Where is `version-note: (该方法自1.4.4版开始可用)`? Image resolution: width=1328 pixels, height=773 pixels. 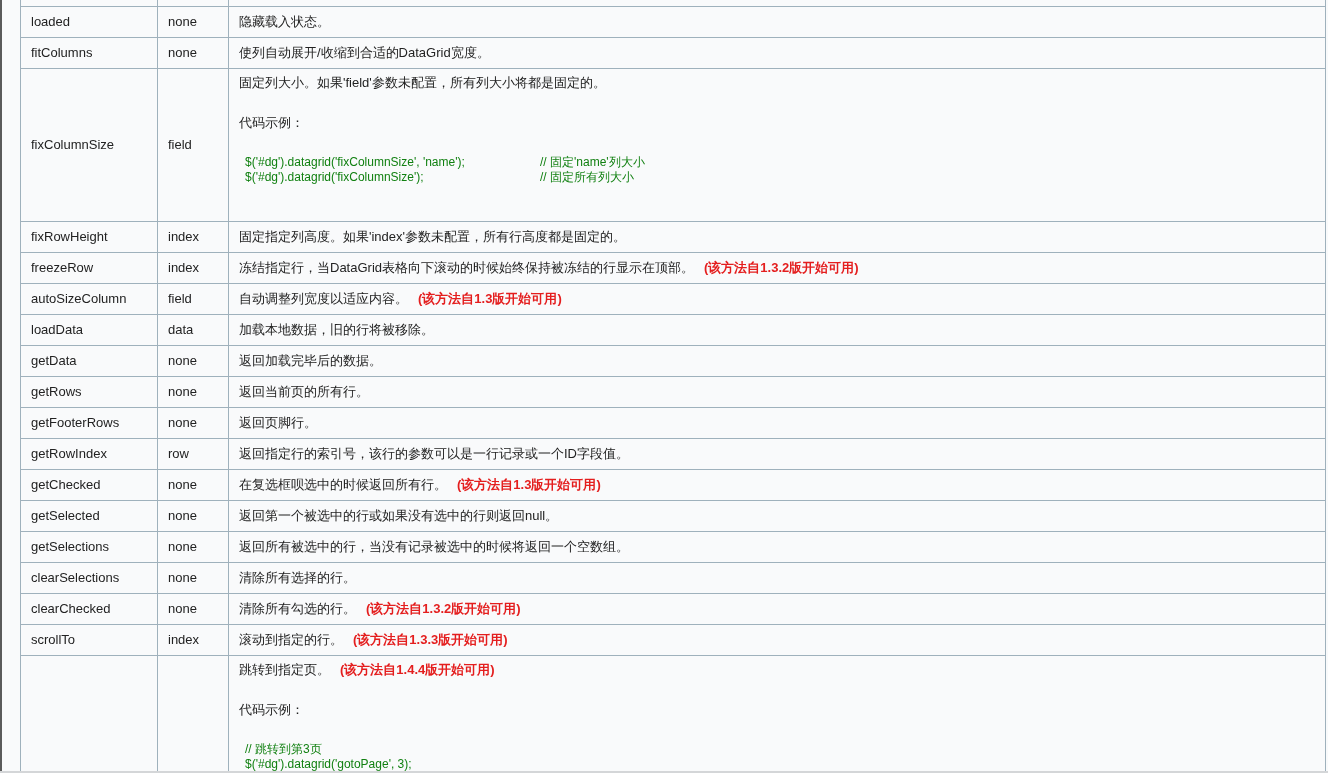
version-note: (该方法自1.4.4版开始可用) is located at coordinates (417, 670).